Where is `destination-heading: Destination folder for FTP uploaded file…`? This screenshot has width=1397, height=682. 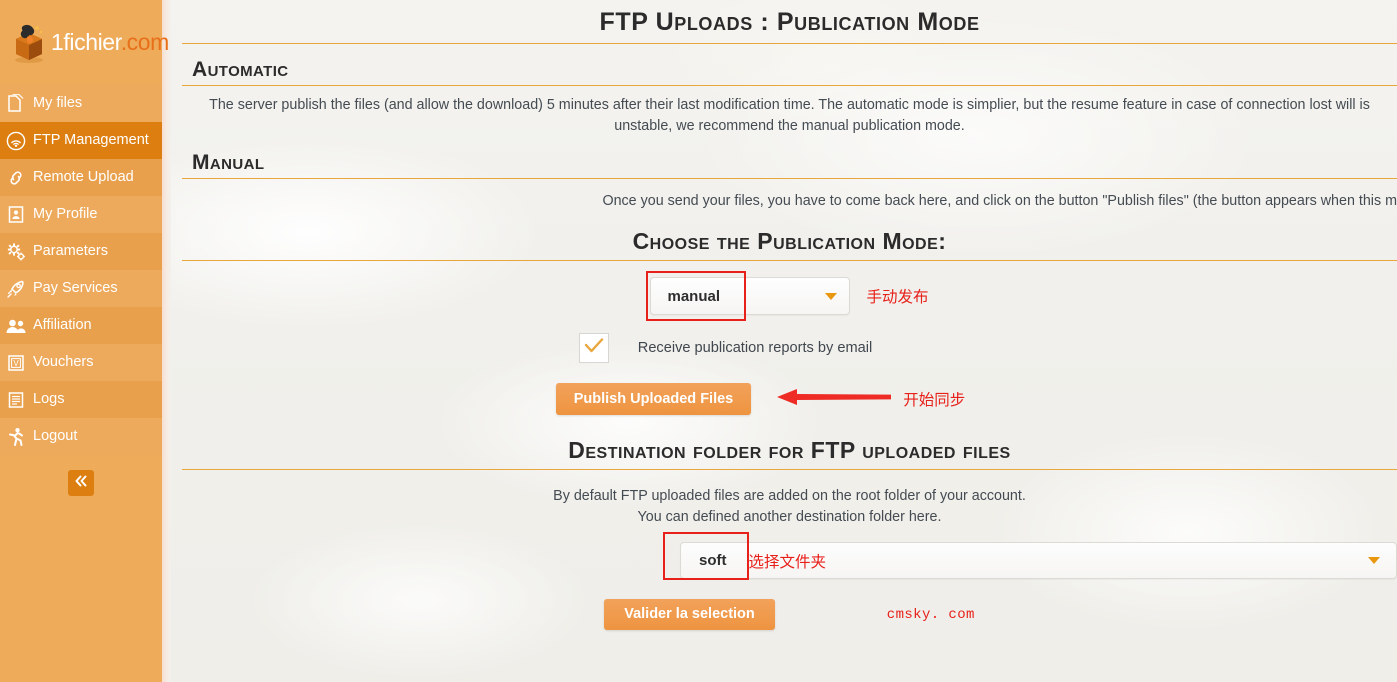 destination-heading: Destination folder for FTP uploaded file… is located at coordinates (789, 450).